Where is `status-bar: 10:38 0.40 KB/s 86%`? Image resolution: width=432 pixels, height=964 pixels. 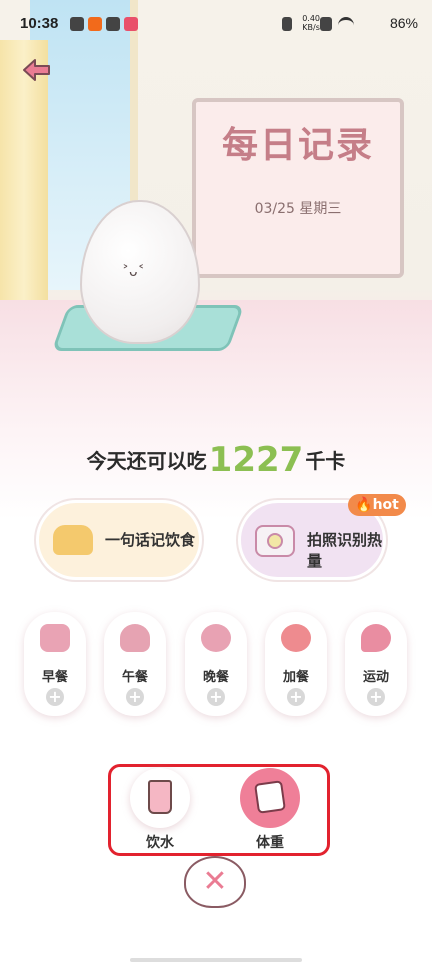 status-bar: 10:38 0.40 KB/s 86% is located at coordinates (216, 24).